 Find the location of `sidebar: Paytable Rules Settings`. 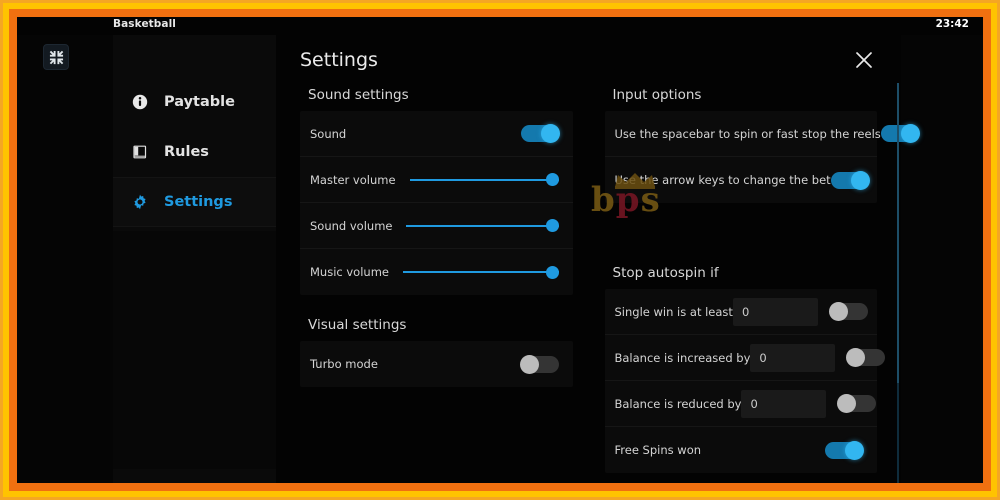

sidebar: Paytable Rules Settings is located at coordinates (194, 259).